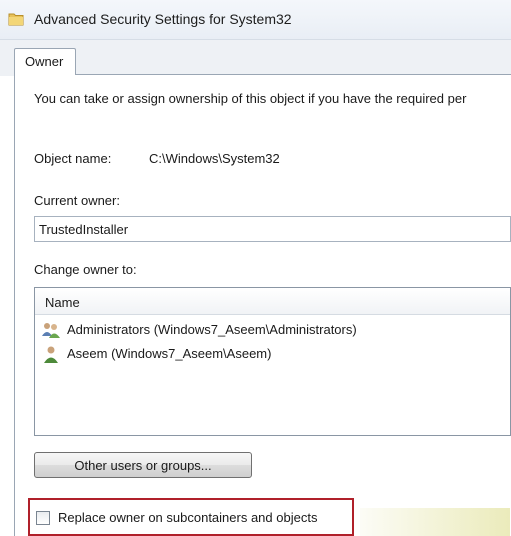  Describe the element at coordinates (169, 353) in the screenshot. I see `list-item-label: Aseem (Windows7_Aseem\Aseem)` at that location.